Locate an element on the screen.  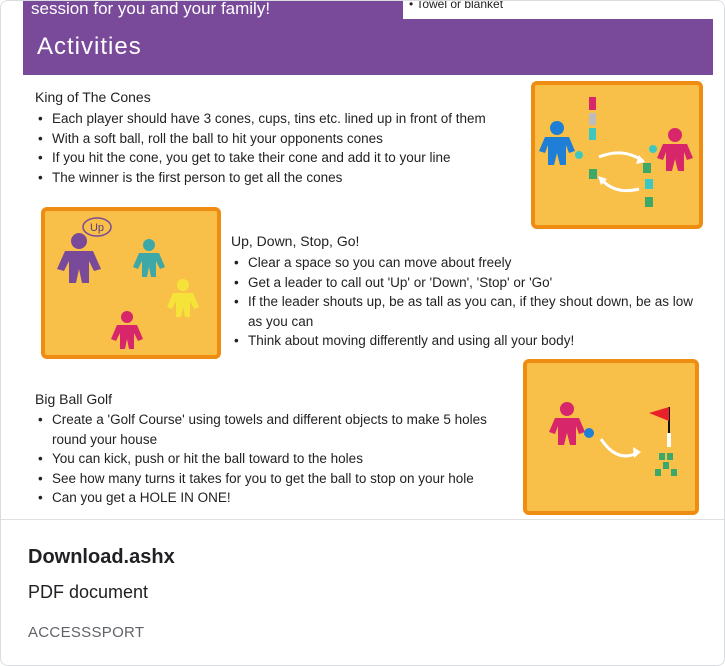
big-ball-golf-illustration is located at coordinates (611, 437).